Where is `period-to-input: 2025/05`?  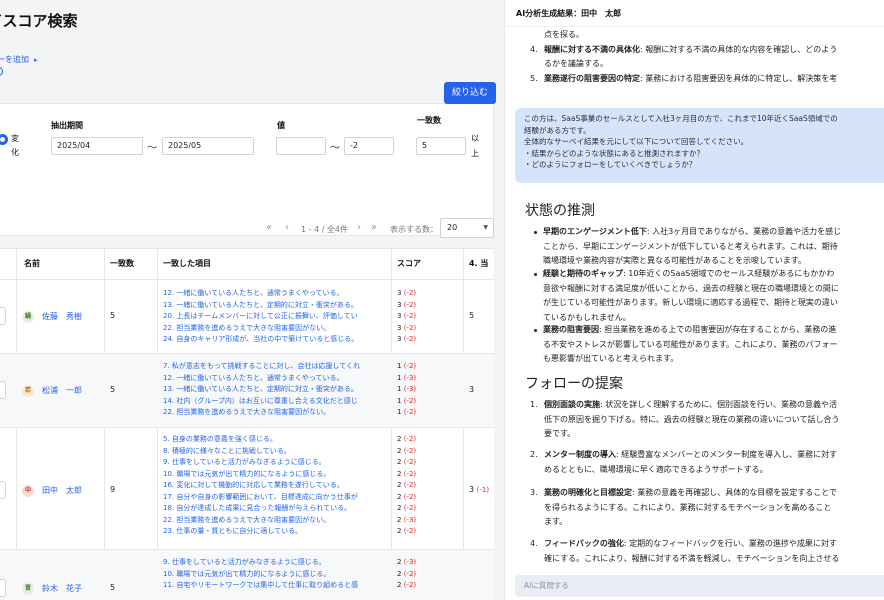 period-to-input: 2025/05 is located at coordinates (208, 146).